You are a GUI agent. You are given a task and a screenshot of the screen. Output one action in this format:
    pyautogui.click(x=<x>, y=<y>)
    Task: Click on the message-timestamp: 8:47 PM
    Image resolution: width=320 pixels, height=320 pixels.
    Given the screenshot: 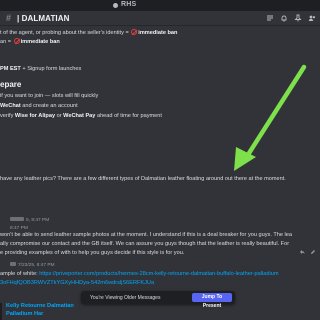 What is the action you would take?
    pyautogui.click(x=19, y=228)
    